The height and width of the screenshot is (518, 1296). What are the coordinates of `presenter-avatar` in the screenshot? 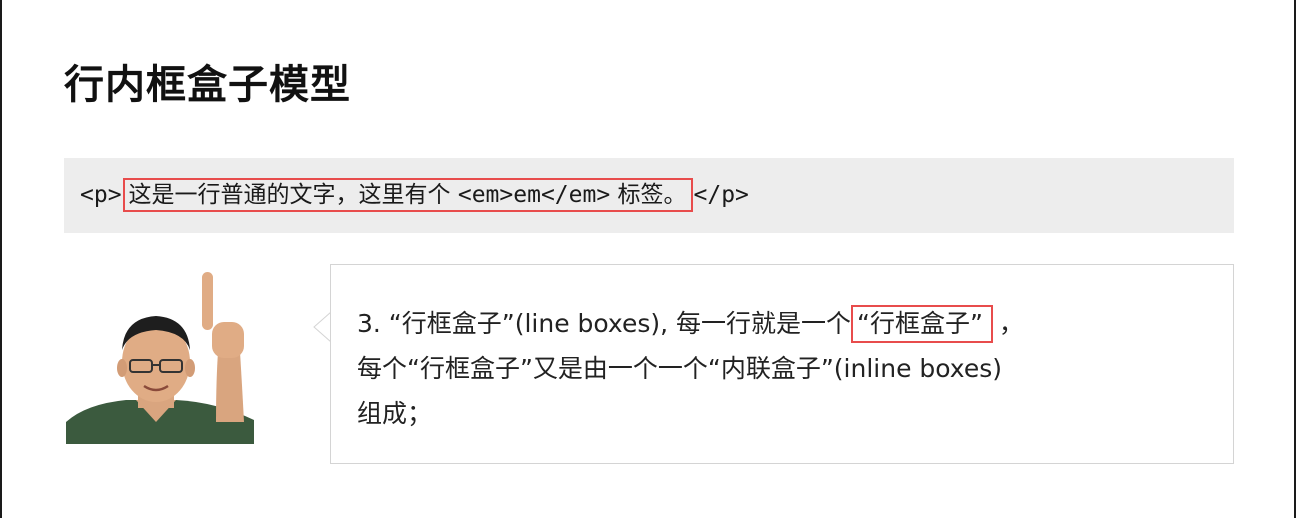 It's located at (160, 358).